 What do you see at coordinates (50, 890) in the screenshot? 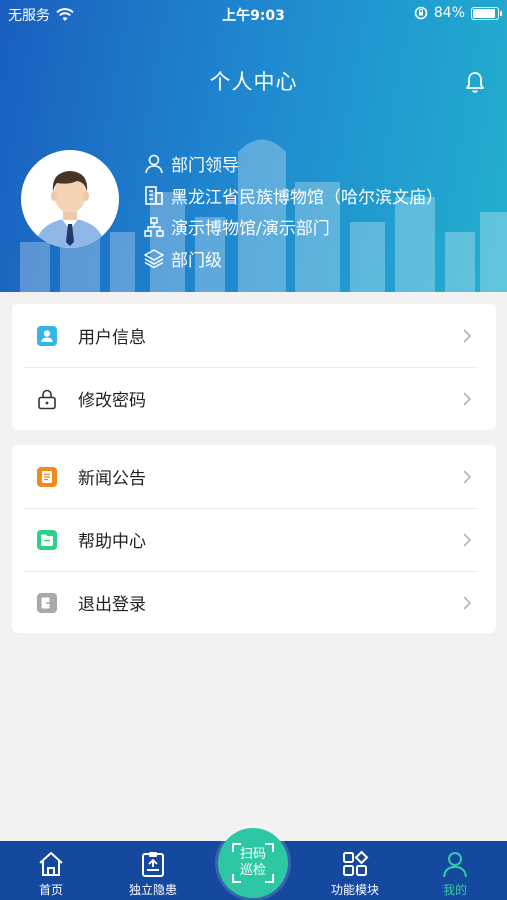
I see `tab-label: 首页` at bounding box center [50, 890].